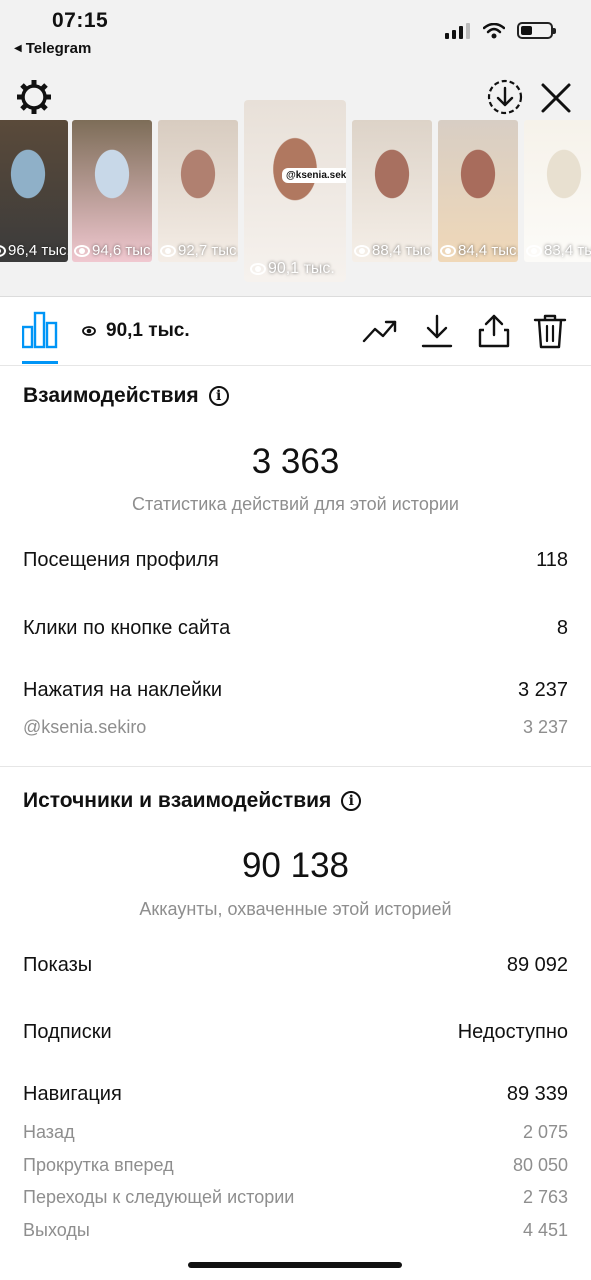  What do you see at coordinates (295, 461) in the screenshot?
I see `interactions-total: 3 363` at bounding box center [295, 461].